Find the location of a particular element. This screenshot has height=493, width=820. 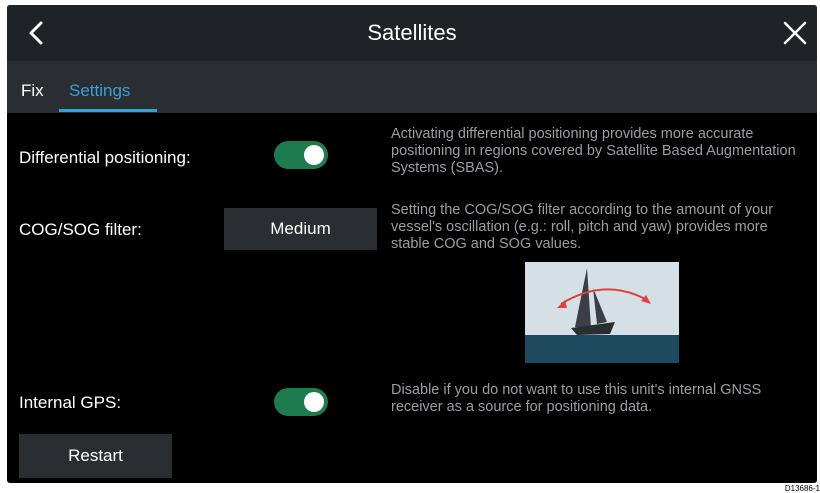

page-title: Satellites is located at coordinates (412, 32).